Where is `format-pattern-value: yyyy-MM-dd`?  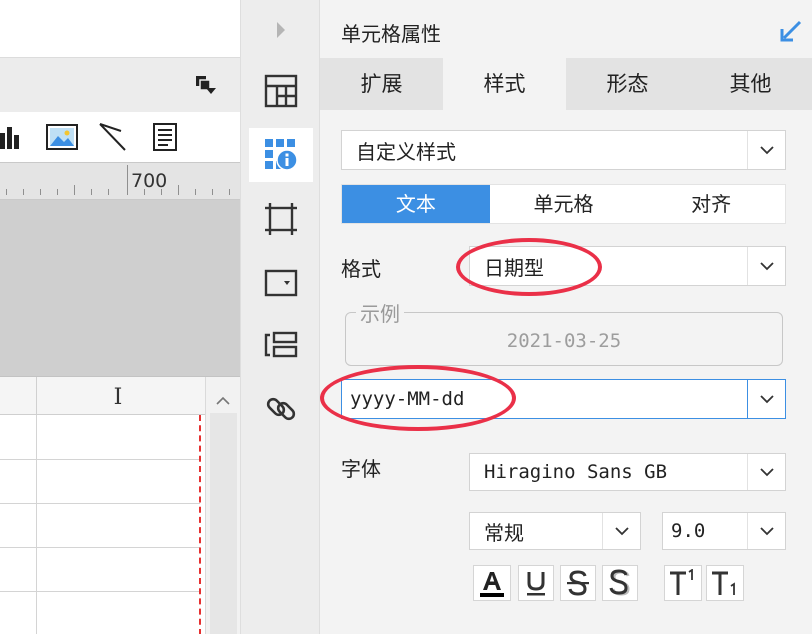
format-pattern-value: yyyy-MM-dd is located at coordinates (407, 399).